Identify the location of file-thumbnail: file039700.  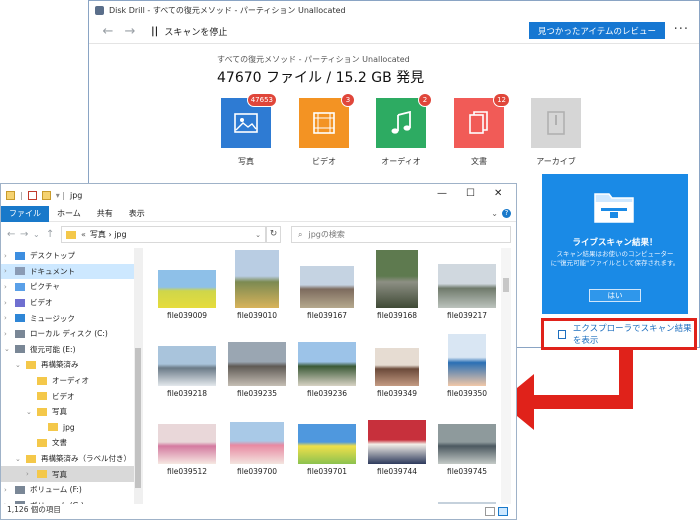
(257, 441).